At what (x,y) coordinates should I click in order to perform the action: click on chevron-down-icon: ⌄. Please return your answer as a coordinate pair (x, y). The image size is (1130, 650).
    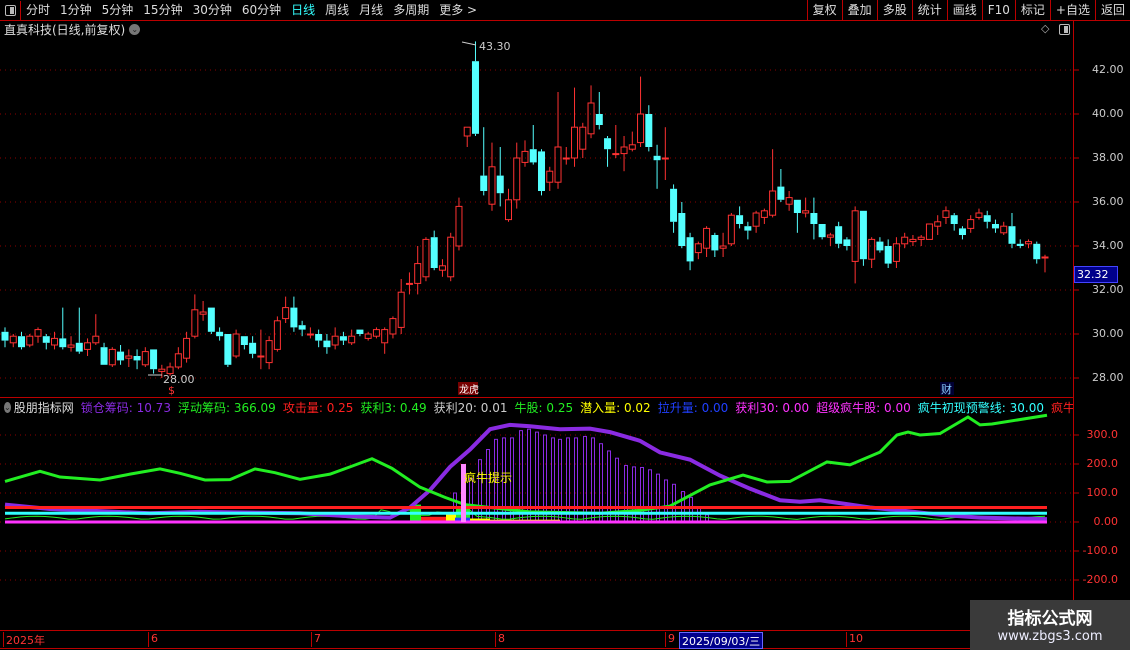
    Looking at the image, I should click on (7, 407).